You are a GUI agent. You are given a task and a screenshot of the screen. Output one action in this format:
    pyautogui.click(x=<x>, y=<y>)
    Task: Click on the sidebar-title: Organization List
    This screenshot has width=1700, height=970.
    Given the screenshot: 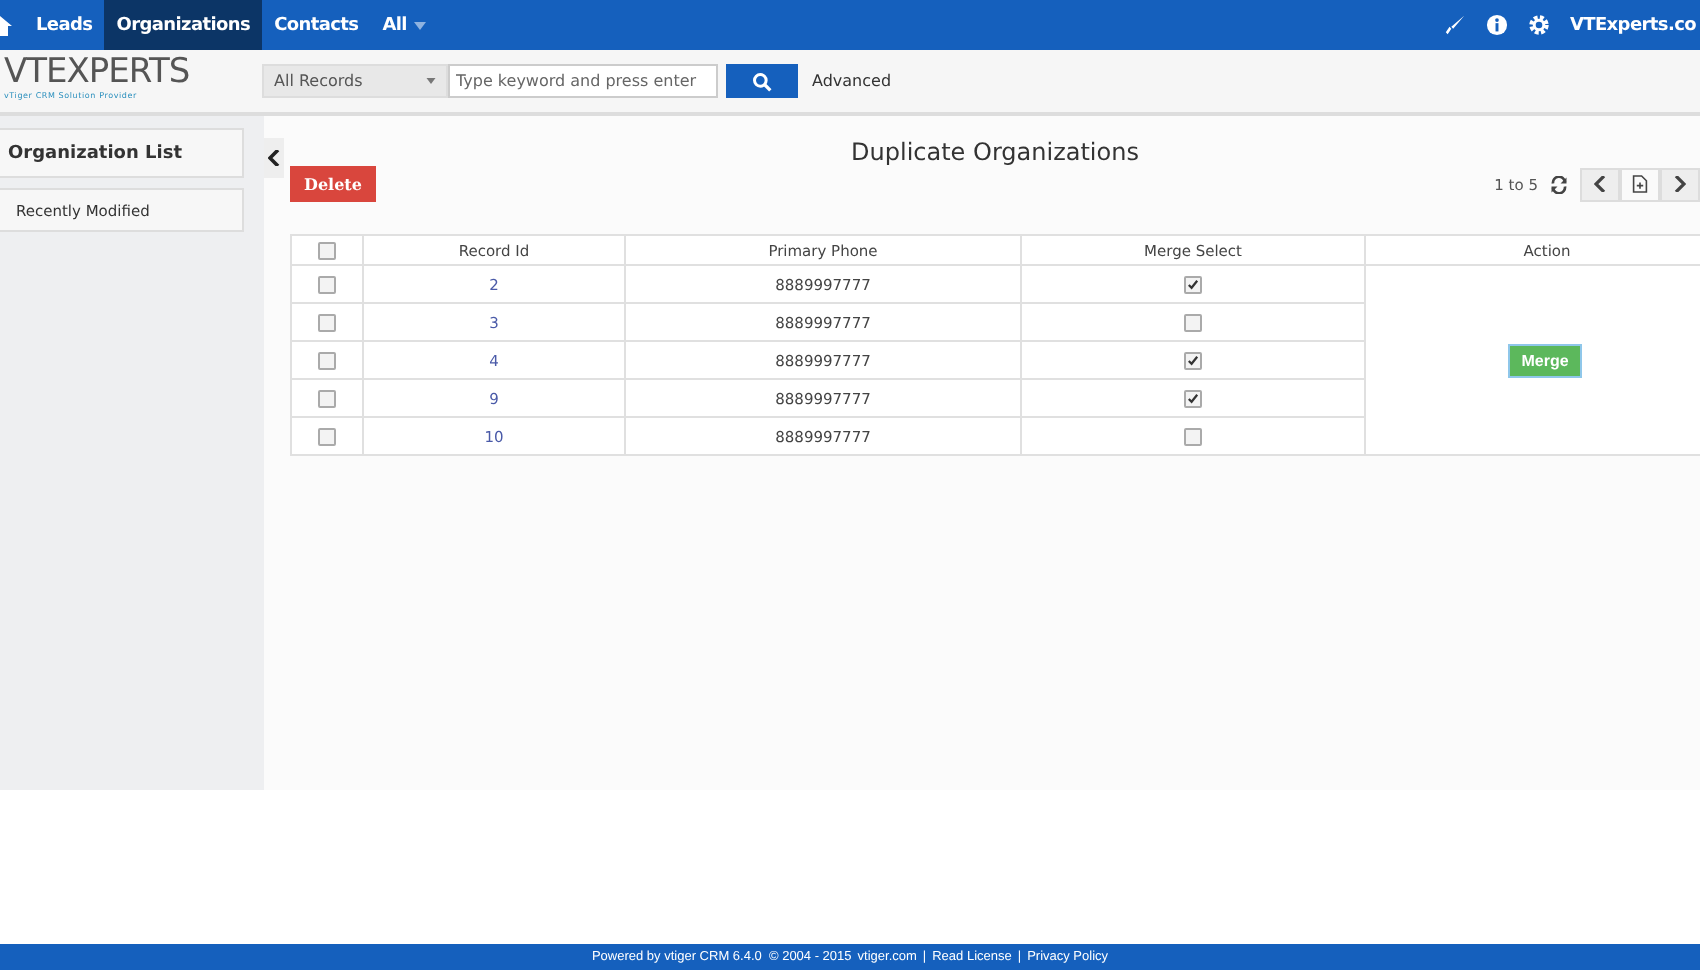 What is the action you would take?
    pyautogui.click(x=122, y=153)
    